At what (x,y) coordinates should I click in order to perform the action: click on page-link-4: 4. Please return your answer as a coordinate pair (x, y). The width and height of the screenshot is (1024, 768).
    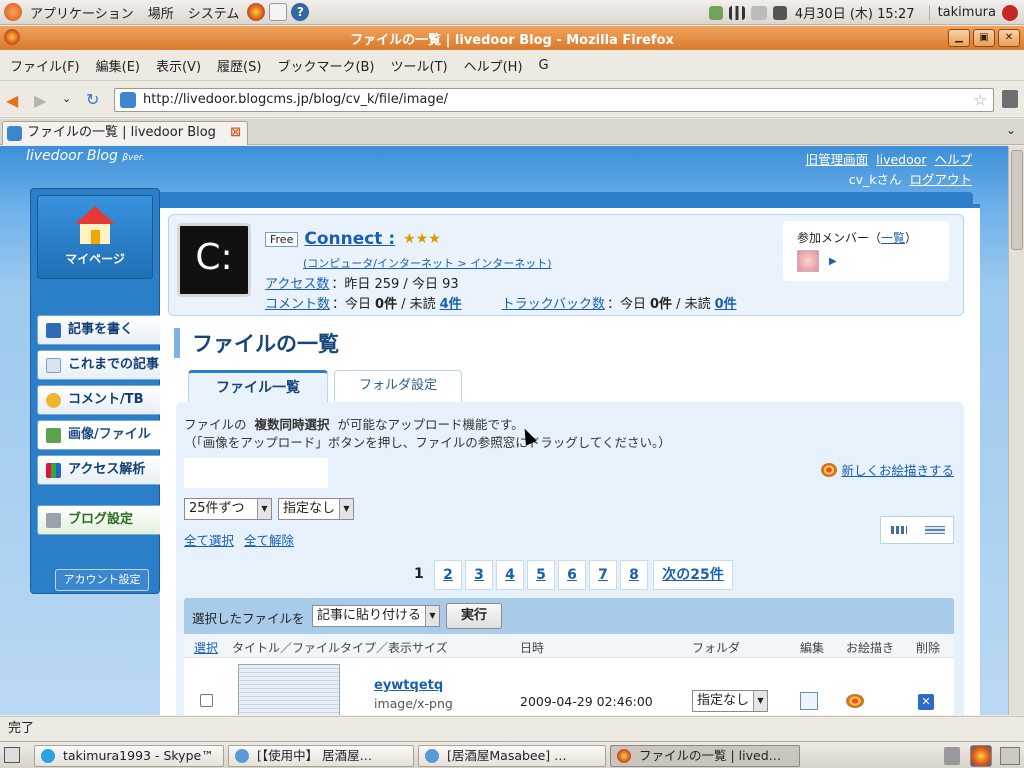
    Looking at the image, I should click on (510, 575).